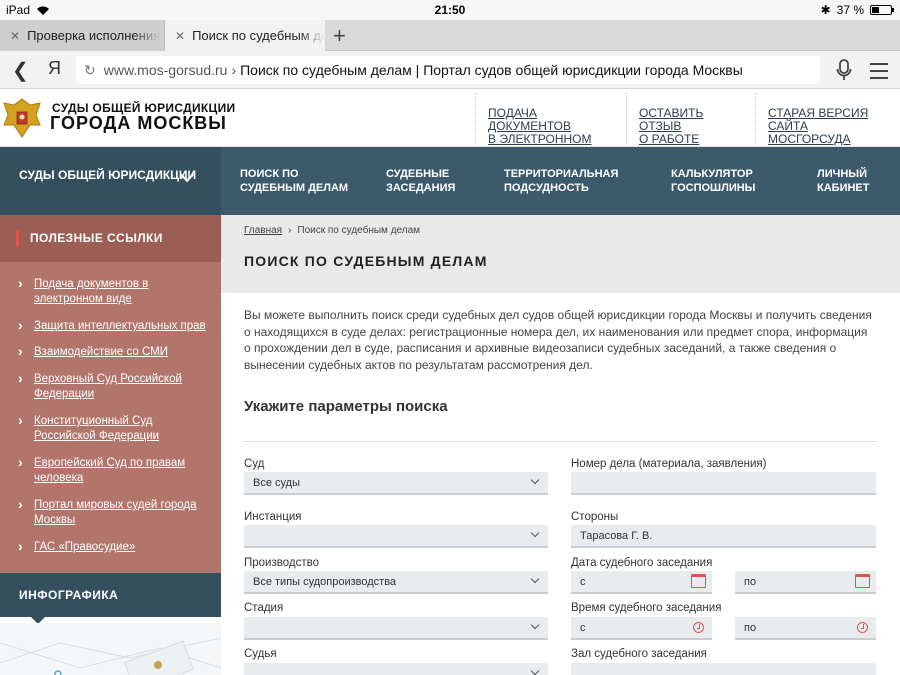  I want to click on breadcrumb-current: Поиск по судебным делам, so click(359, 230).